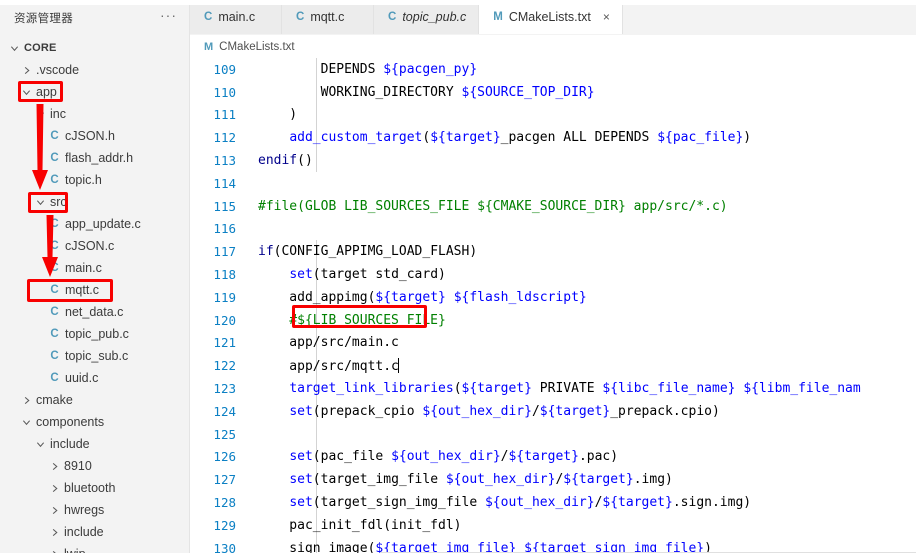  Describe the element at coordinates (224, 206) in the screenshot. I see `line-number: 115` at that location.